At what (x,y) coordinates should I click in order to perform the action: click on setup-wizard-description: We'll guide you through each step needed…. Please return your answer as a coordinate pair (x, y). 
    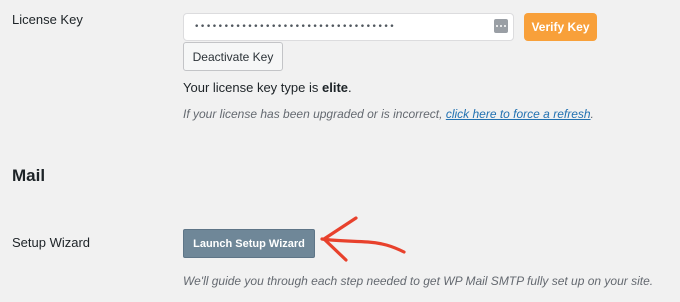
    Looking at the image, I should click on (418, 281).